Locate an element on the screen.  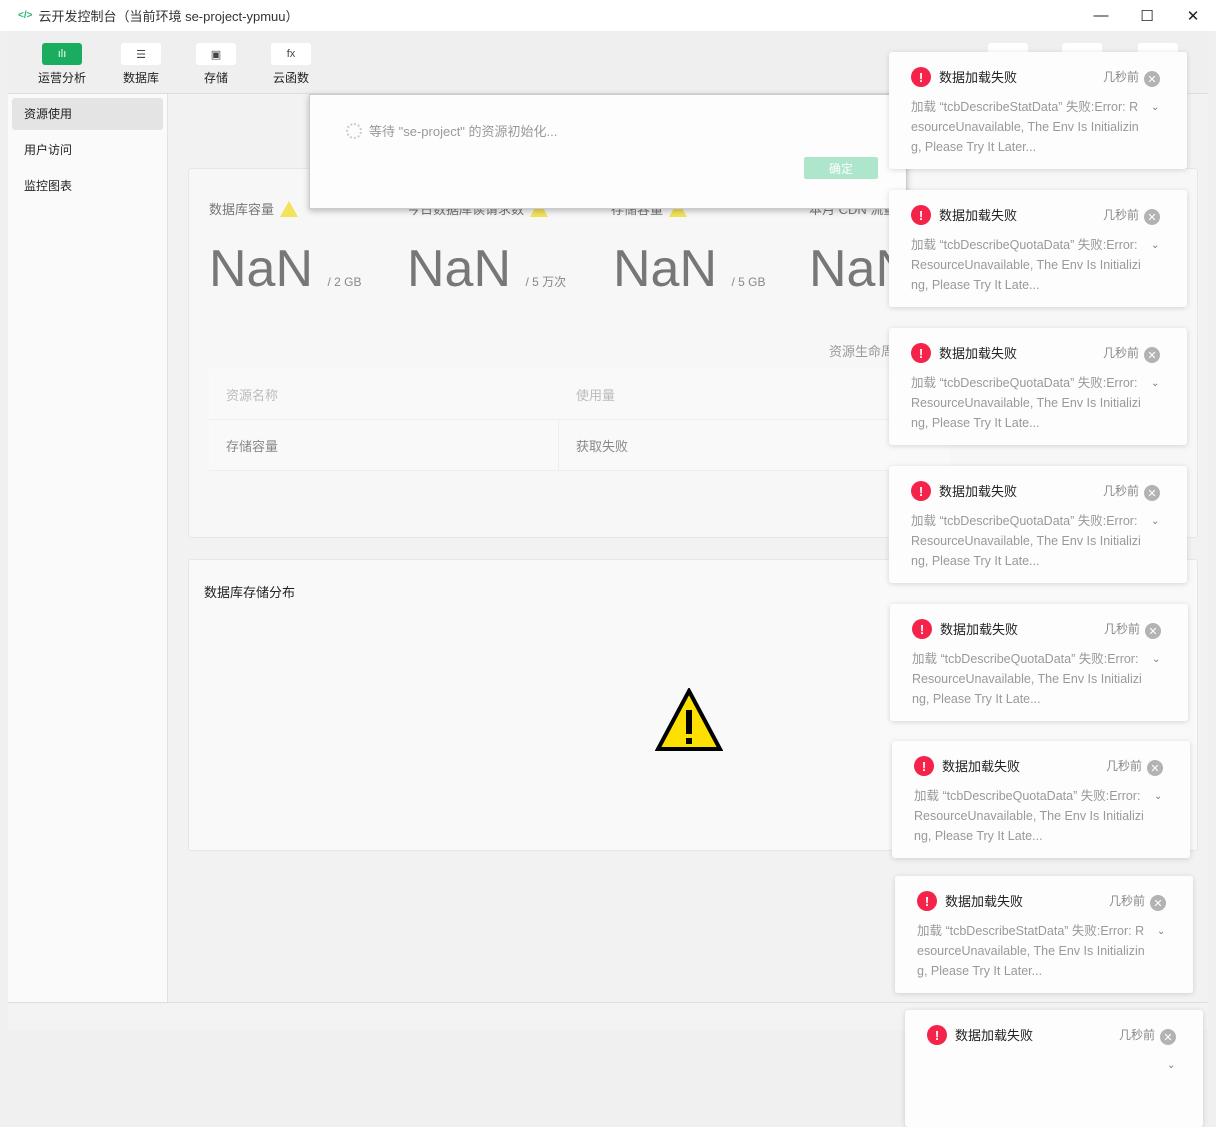
app-logo-icon: </> is located at coordinates (25, 15).